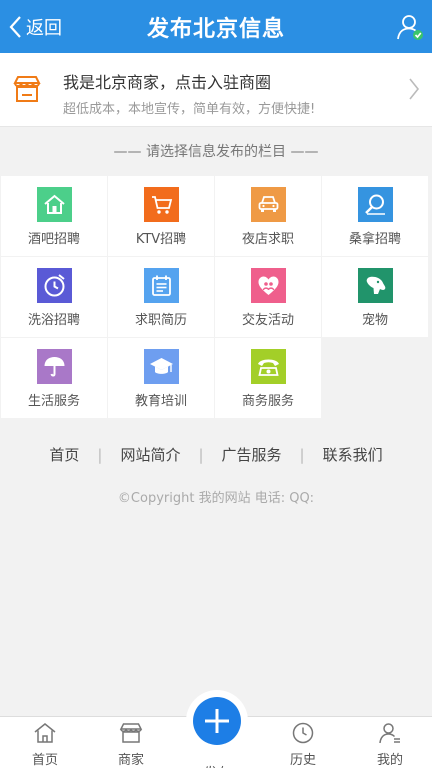 This screenshot has width=432, height=768. Describe the element at coordinates (389, 733) in the screenshot. I see `user-icon` at that location.